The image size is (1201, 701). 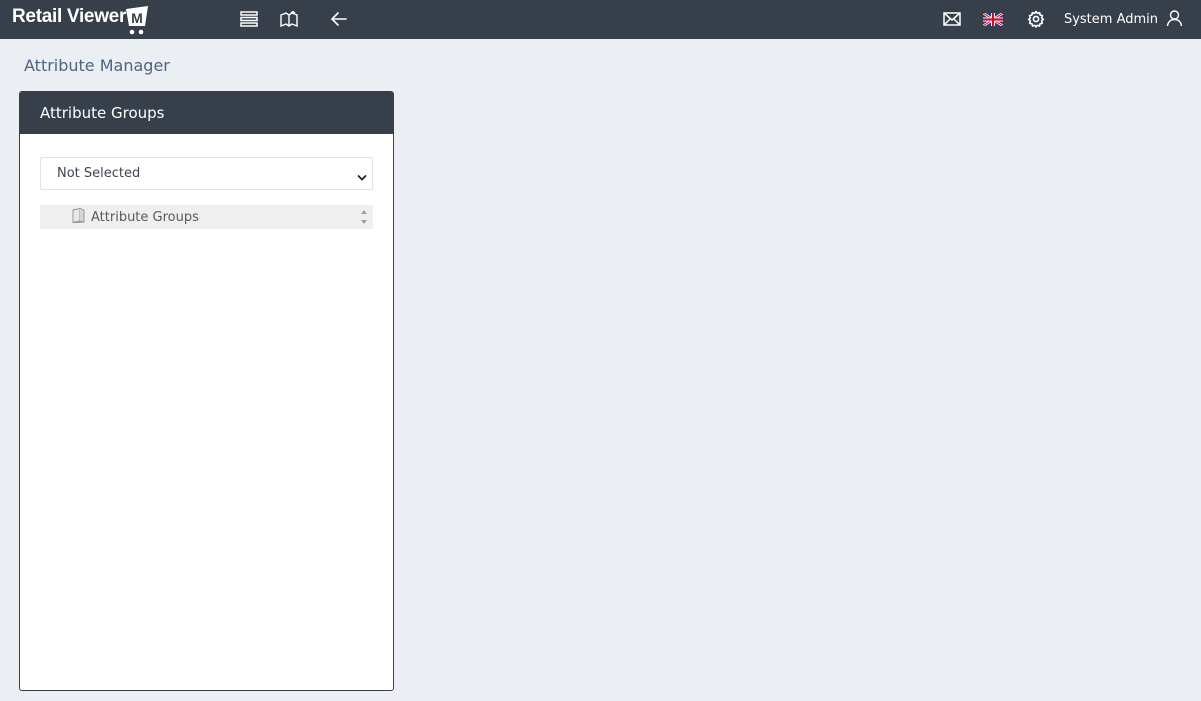 What do you see at coordinates (339, 19) in the screenshot?
I see `arrow-left-icon` at bounding box center [339, 19].